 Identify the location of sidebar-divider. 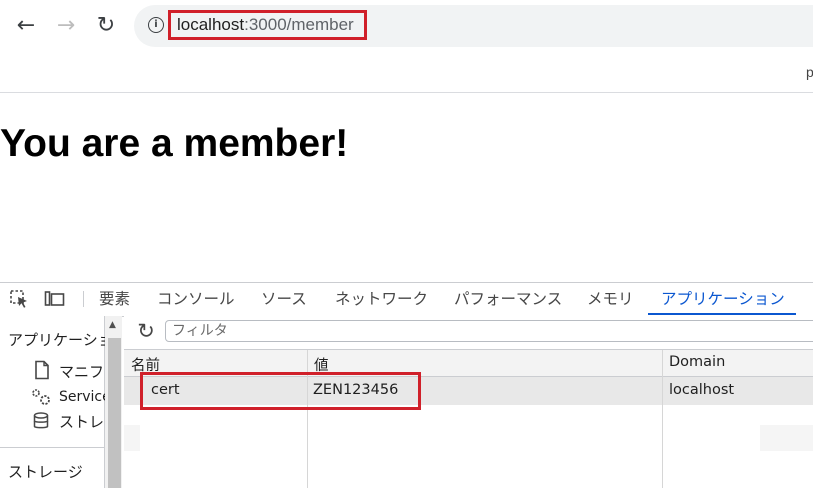
(52, 447).